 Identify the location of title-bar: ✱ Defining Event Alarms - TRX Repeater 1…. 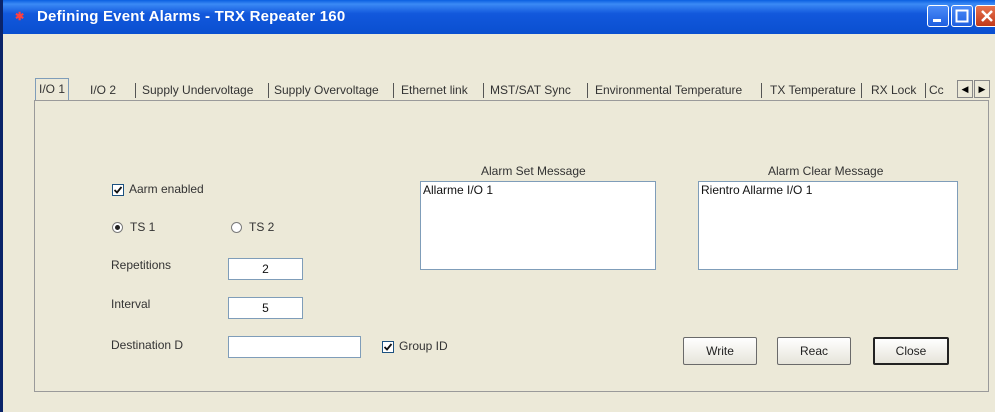
(499, 17).